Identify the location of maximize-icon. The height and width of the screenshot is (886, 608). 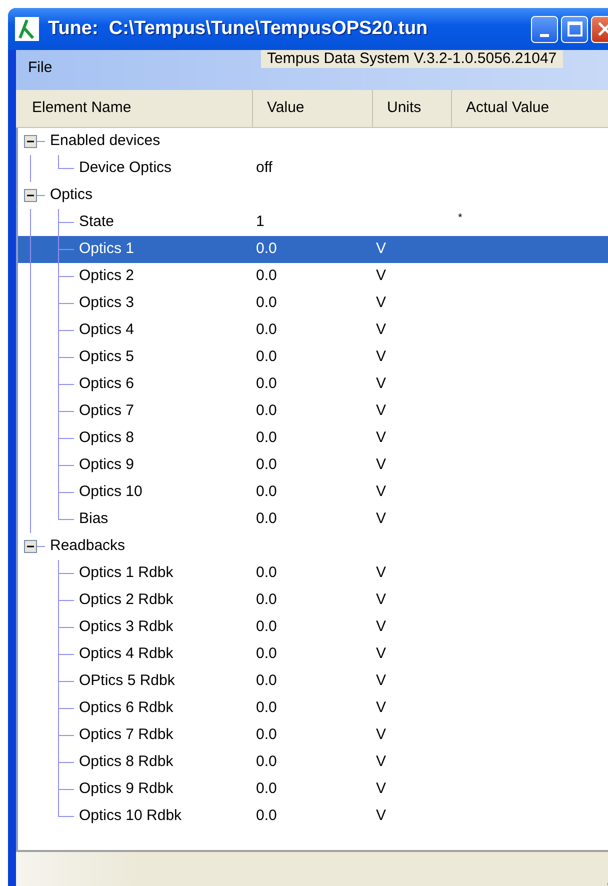
(574, 29).